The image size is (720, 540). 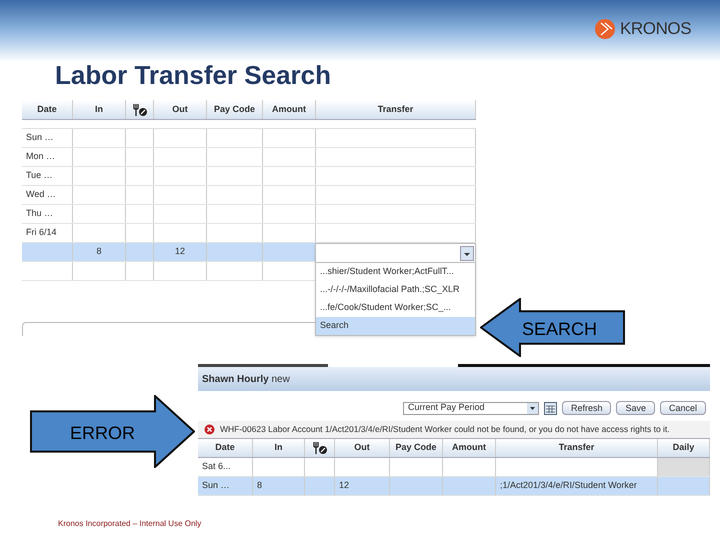 What do you see at coordinates (470, 408) in the screenshot?
I see `pay-period-select: Current Pay Period` at bounding box center [470, 408].